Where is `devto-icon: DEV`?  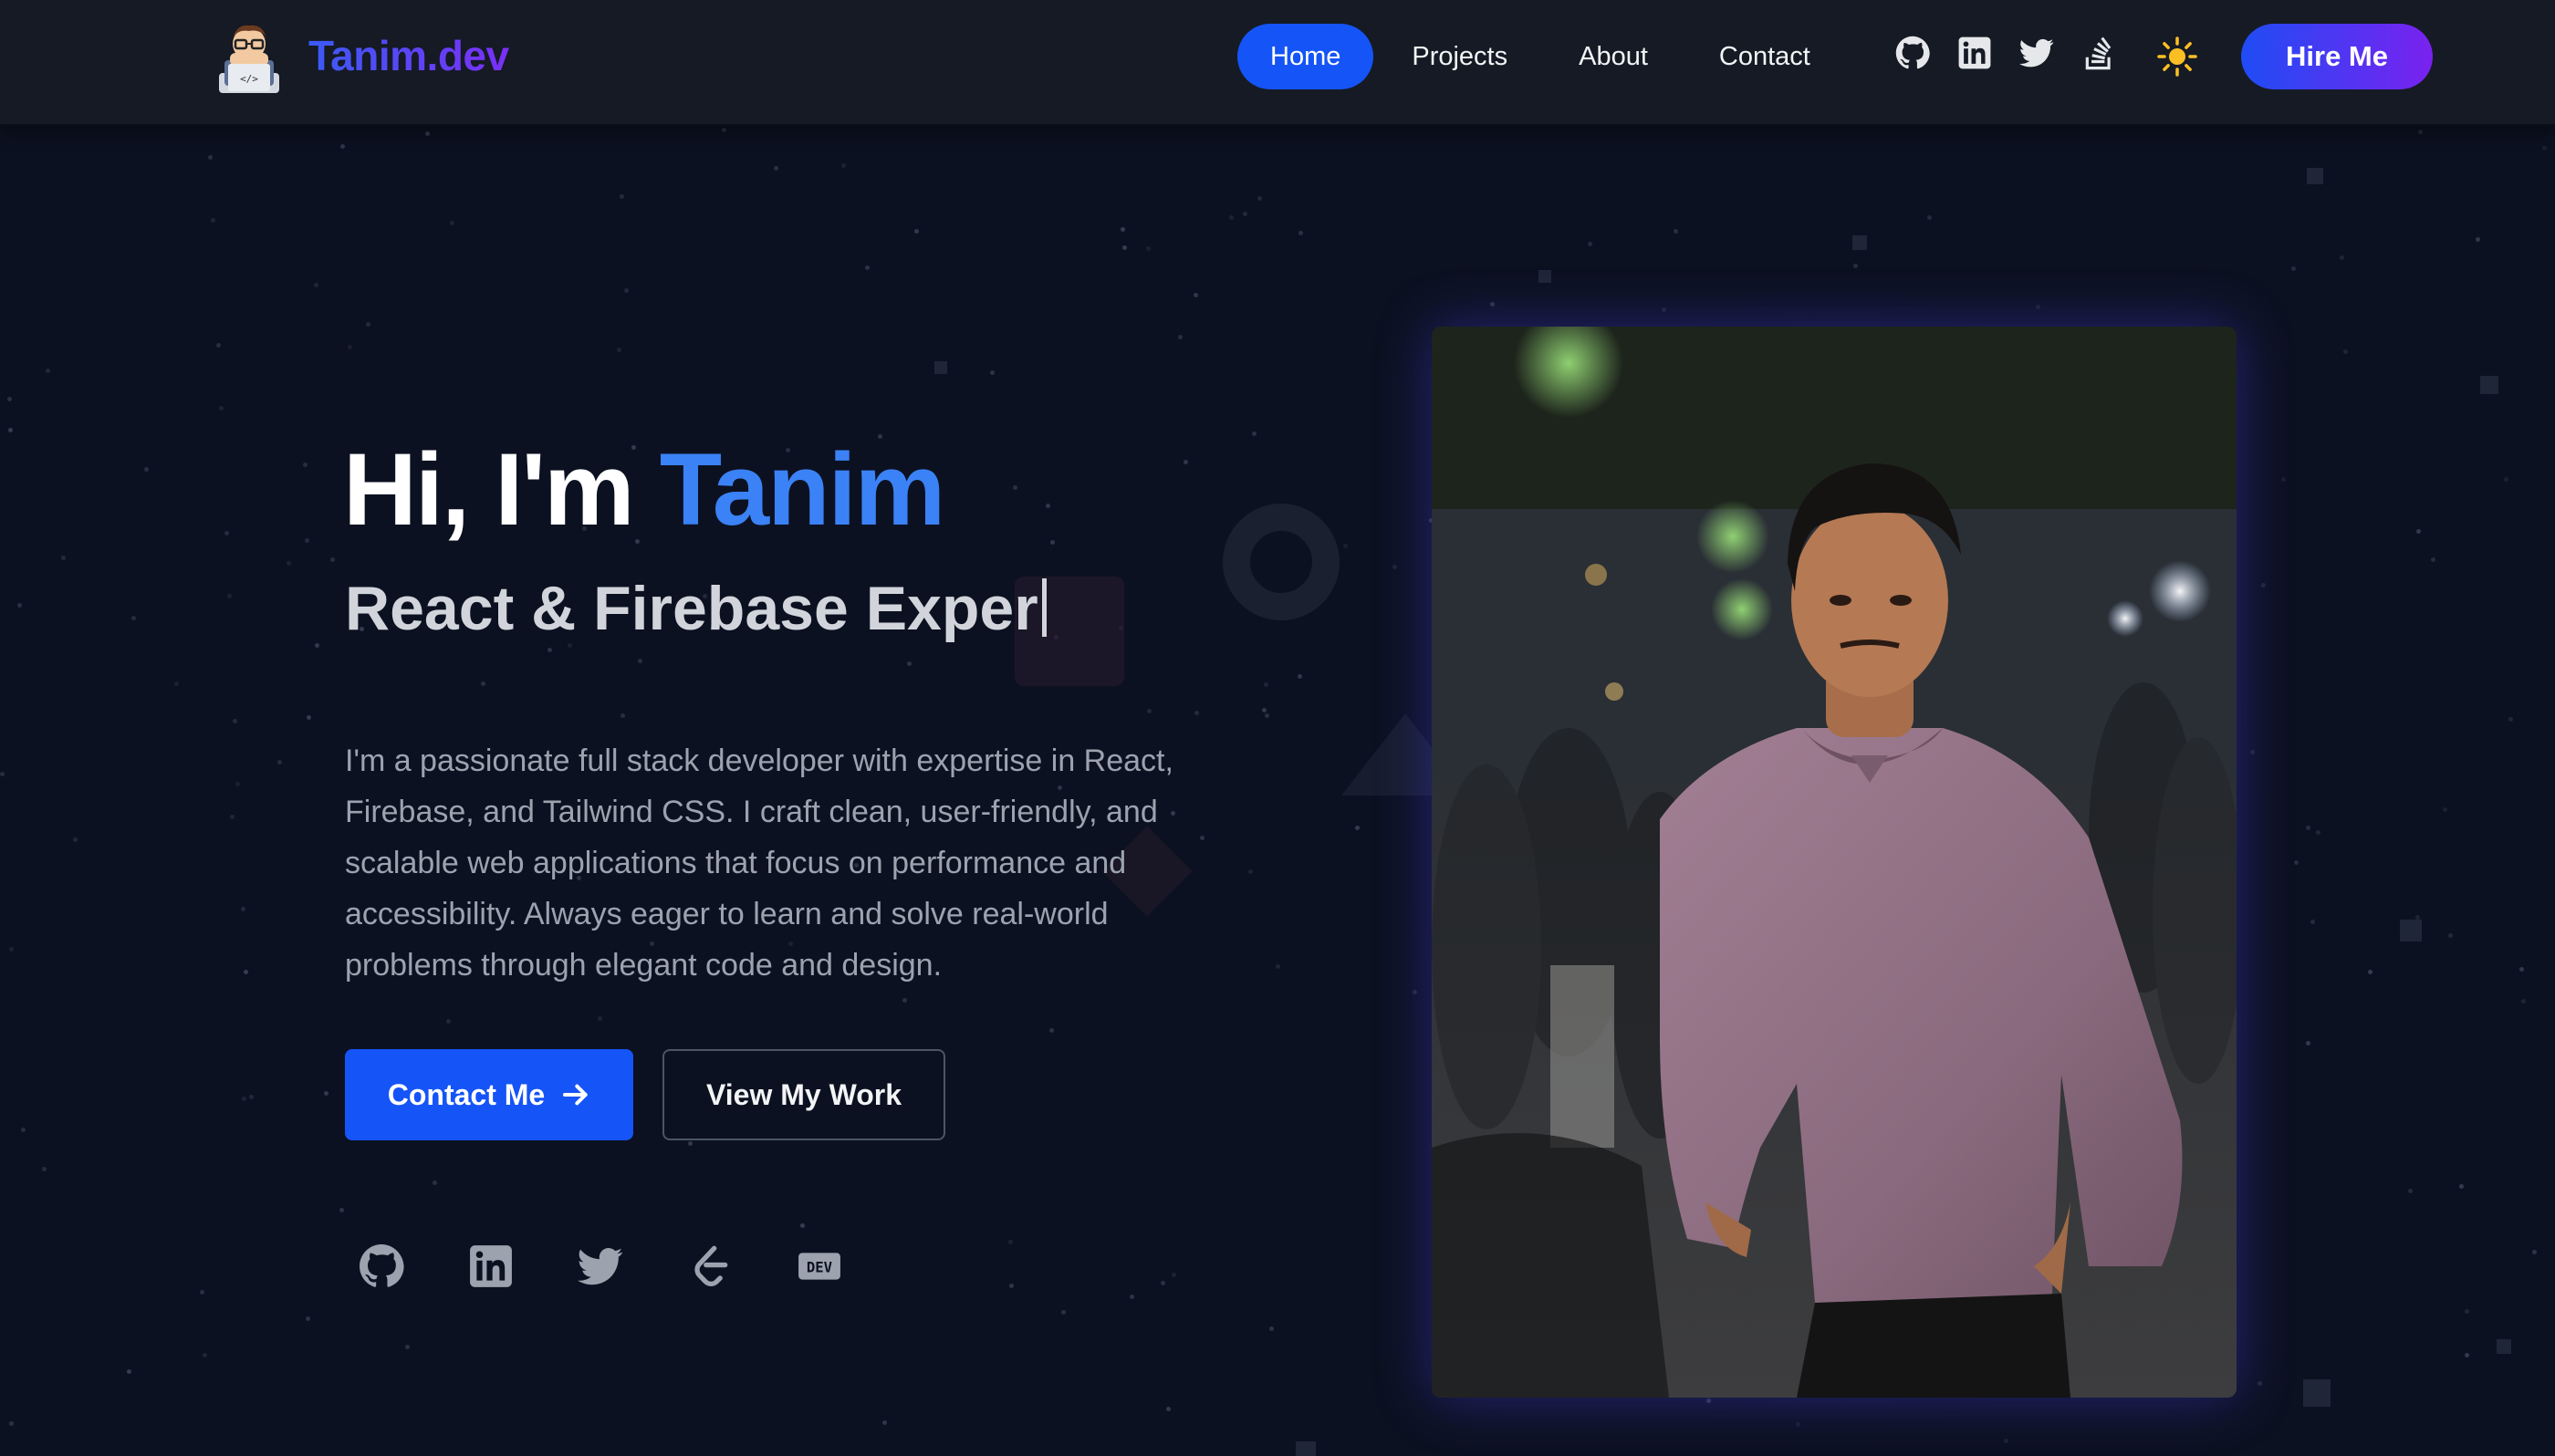
devto-icon: DEV is located at coordinates (819, 1266).